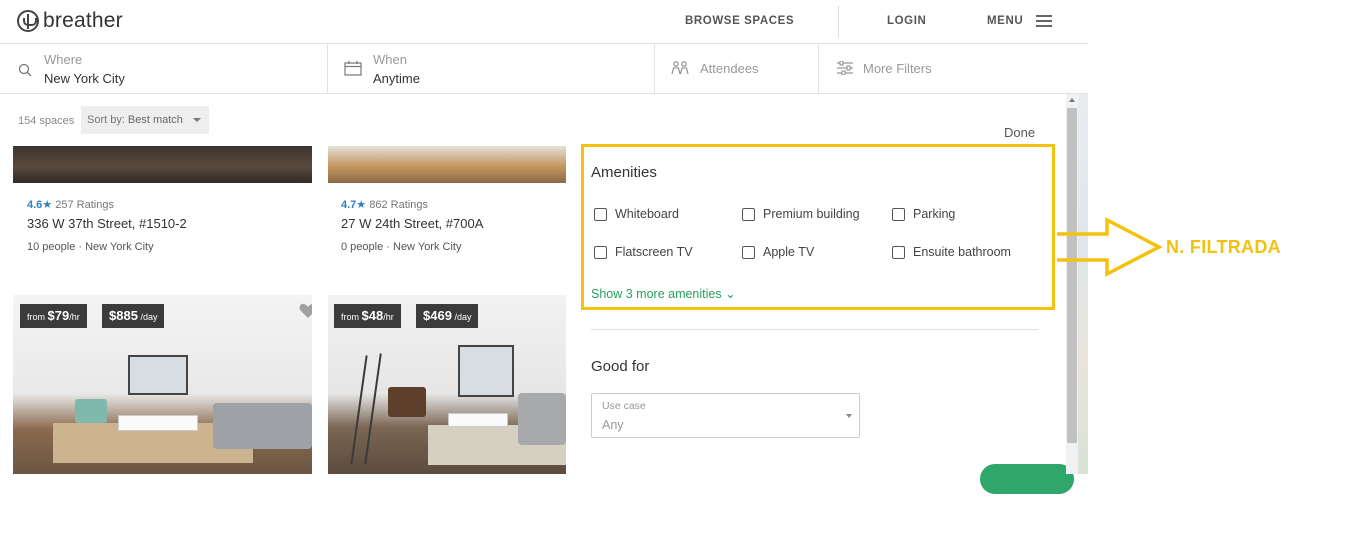 The width and height of the screenshot is (1348, 548). I want to click on attendees-filter: Attendees, so click(737, 69).